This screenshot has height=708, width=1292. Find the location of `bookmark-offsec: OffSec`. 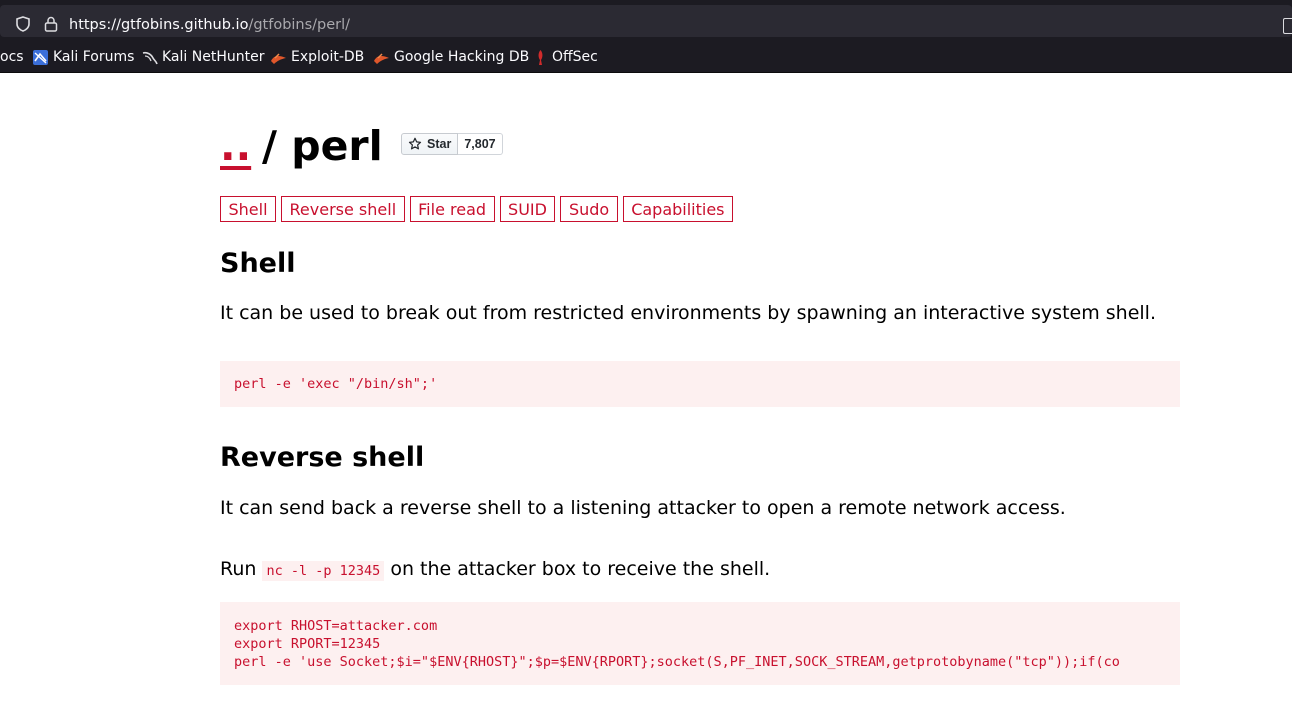

bookmark-offsec: OffSec is located at coordinates (565, 57).